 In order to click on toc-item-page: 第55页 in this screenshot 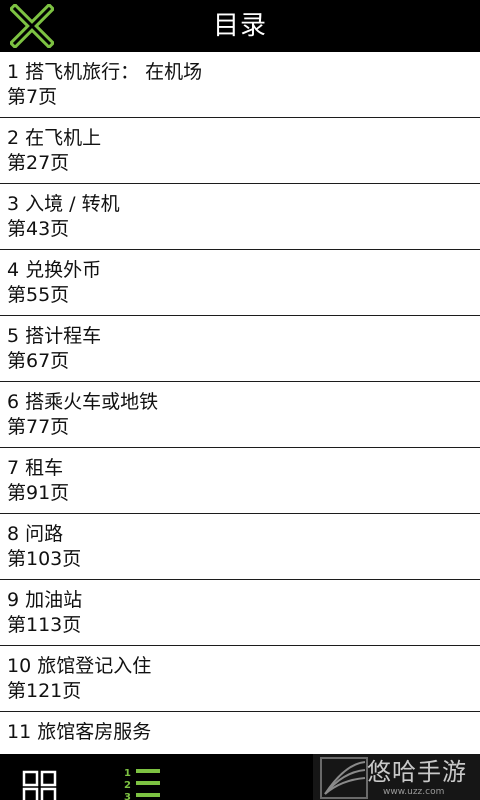, I will do `click(38, 295)`.